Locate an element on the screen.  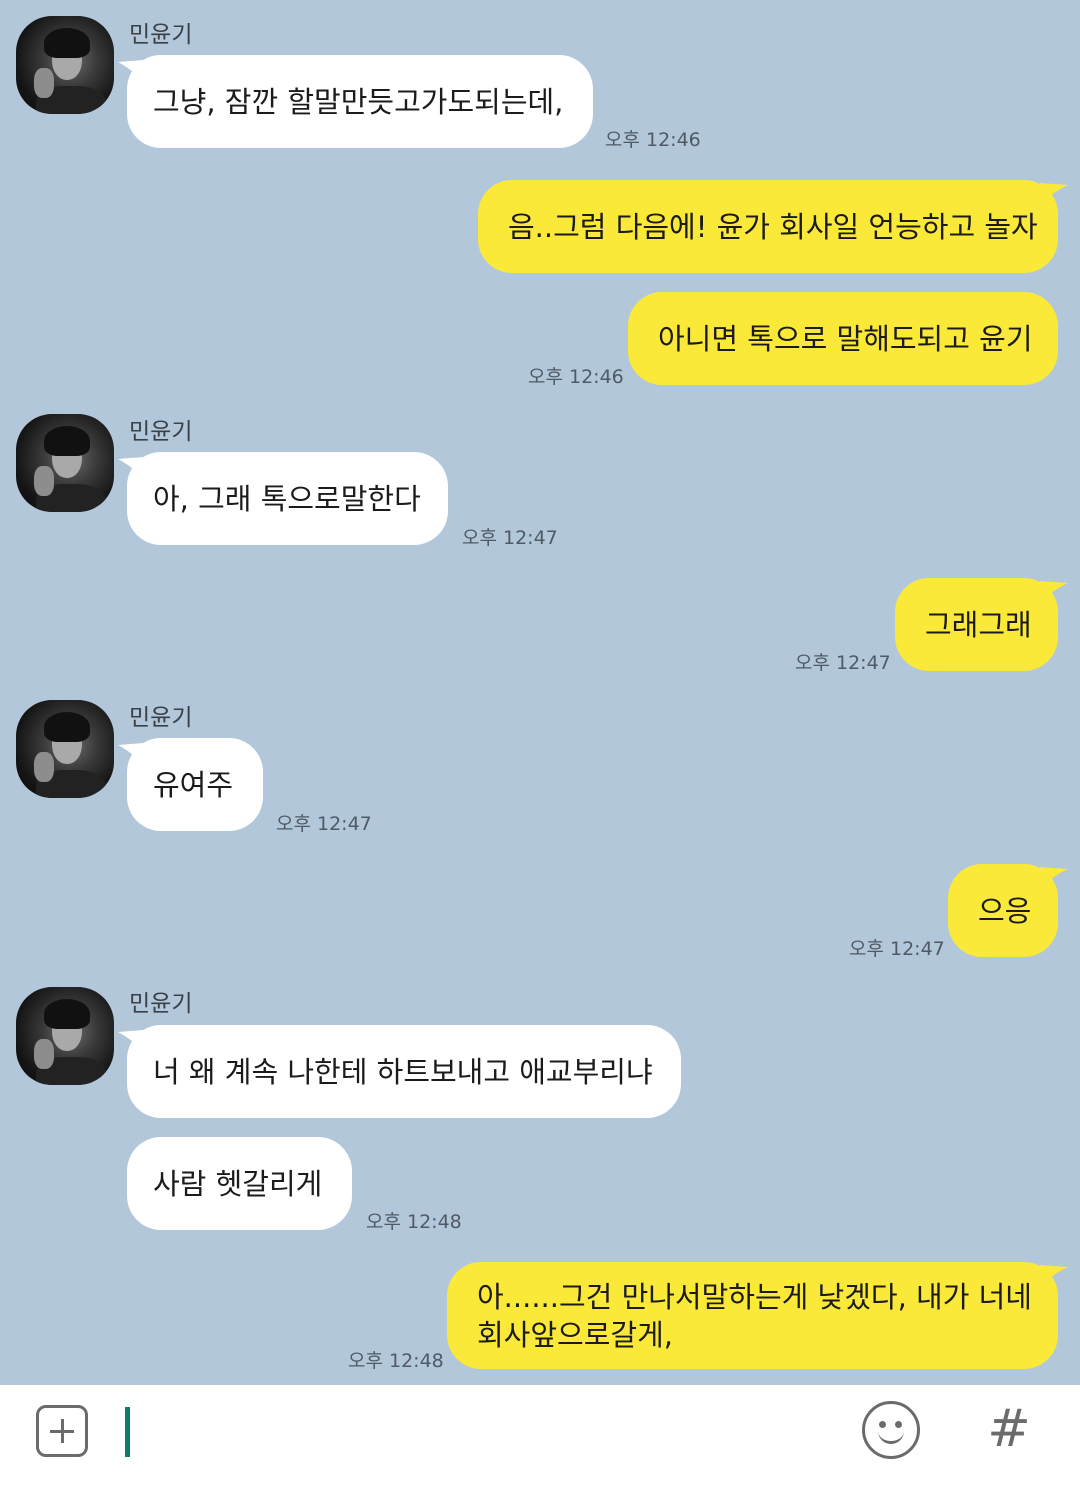
message-bubble-outgoing: 아......그건 만나서말하는게 낮겠다, 내가 너네 회사앞으로갈게, is located at coordinates (752, 1315).